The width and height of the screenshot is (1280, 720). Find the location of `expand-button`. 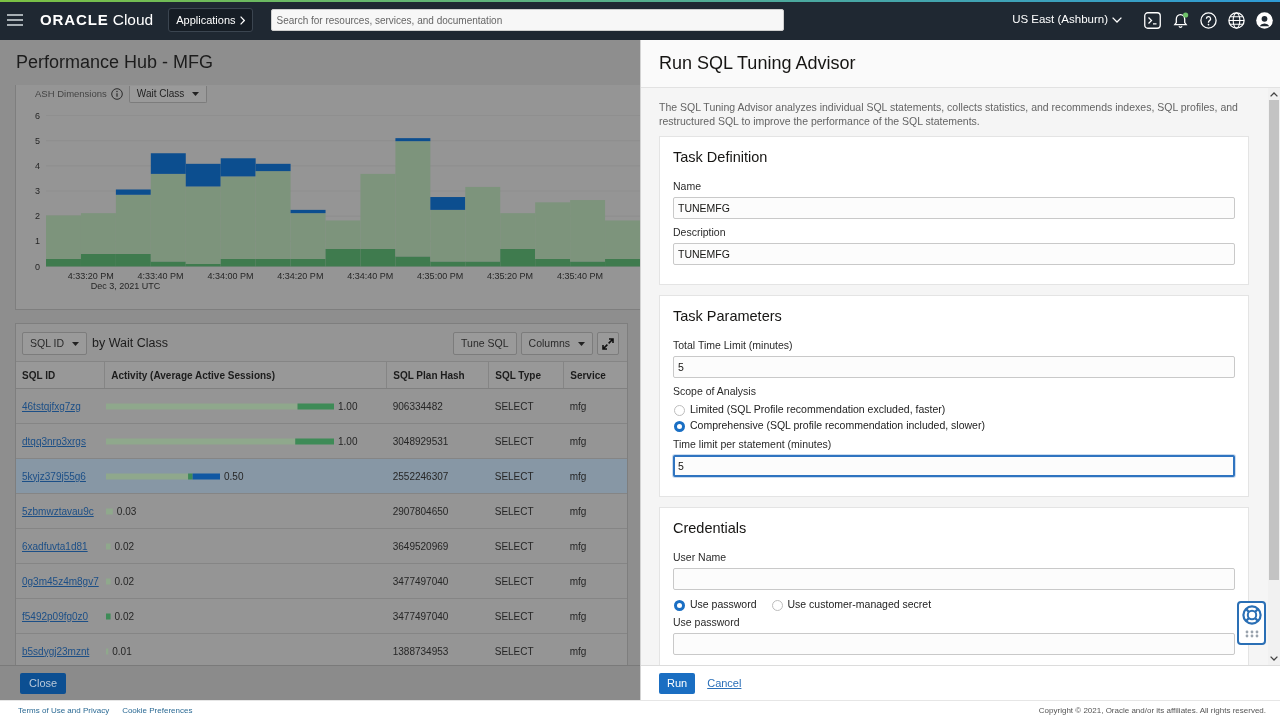

expand-button is located at coordinates (608, 343).